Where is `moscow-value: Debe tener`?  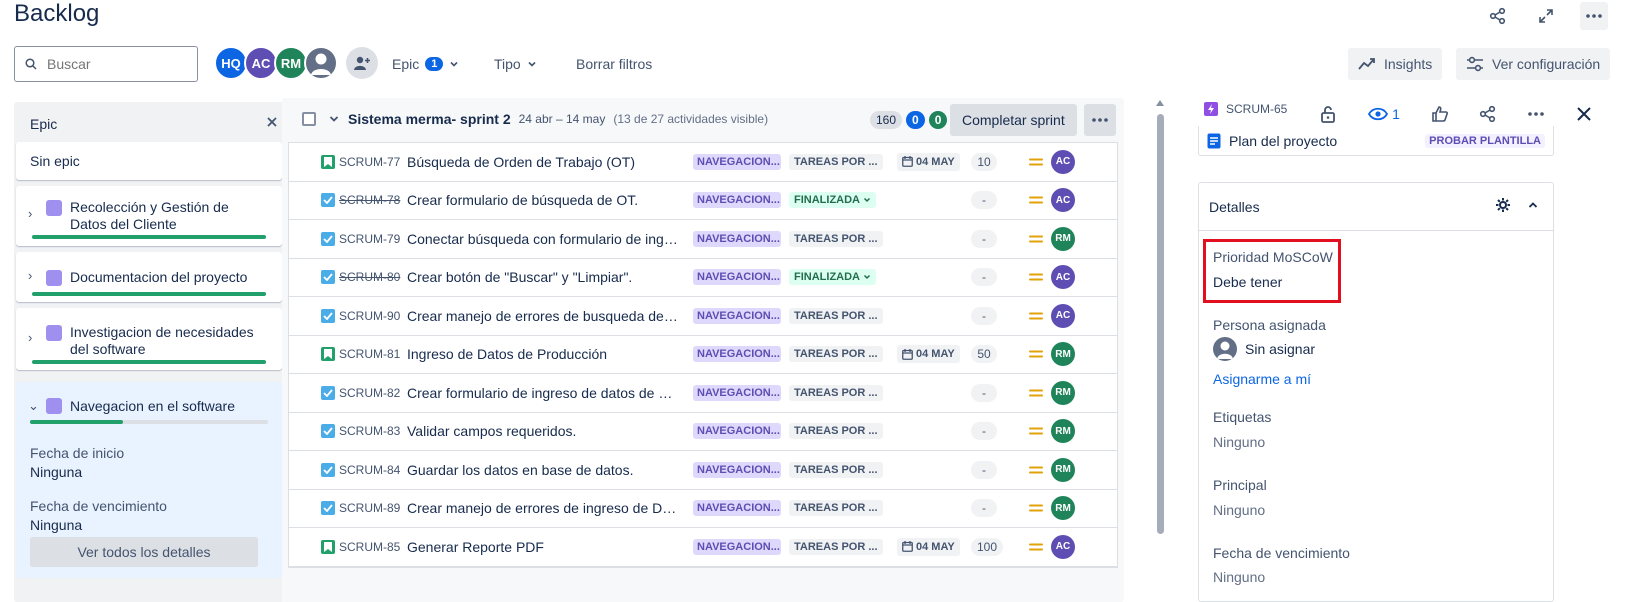
moscow-value: Debe tener is located at coordinates (1247, 282).